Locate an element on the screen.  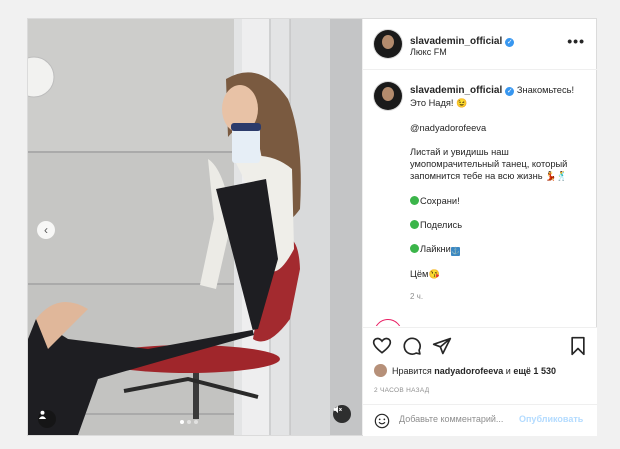
caption-save: Сохрани! is located at coordinates (440, 200).